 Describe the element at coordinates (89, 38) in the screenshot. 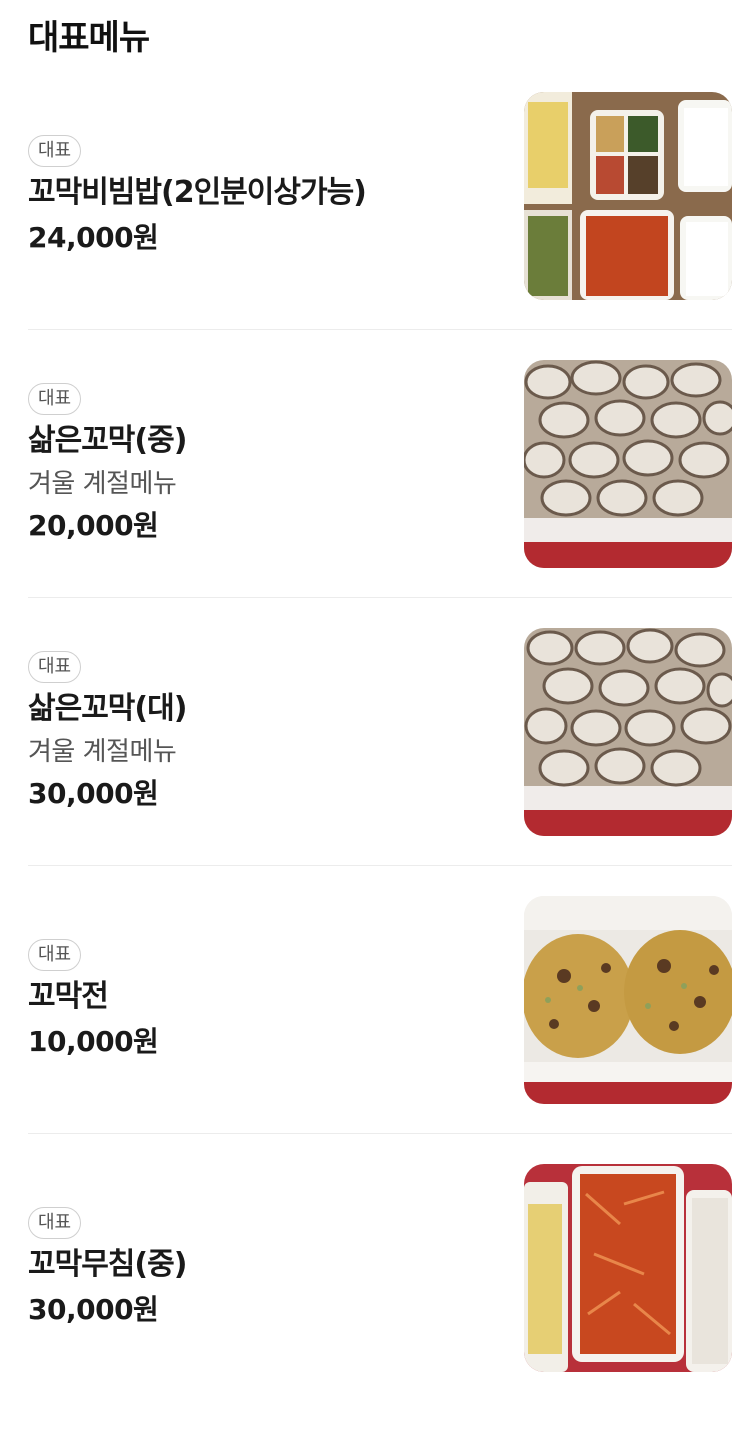

I see `section-title: 대표메뉴` at that location.